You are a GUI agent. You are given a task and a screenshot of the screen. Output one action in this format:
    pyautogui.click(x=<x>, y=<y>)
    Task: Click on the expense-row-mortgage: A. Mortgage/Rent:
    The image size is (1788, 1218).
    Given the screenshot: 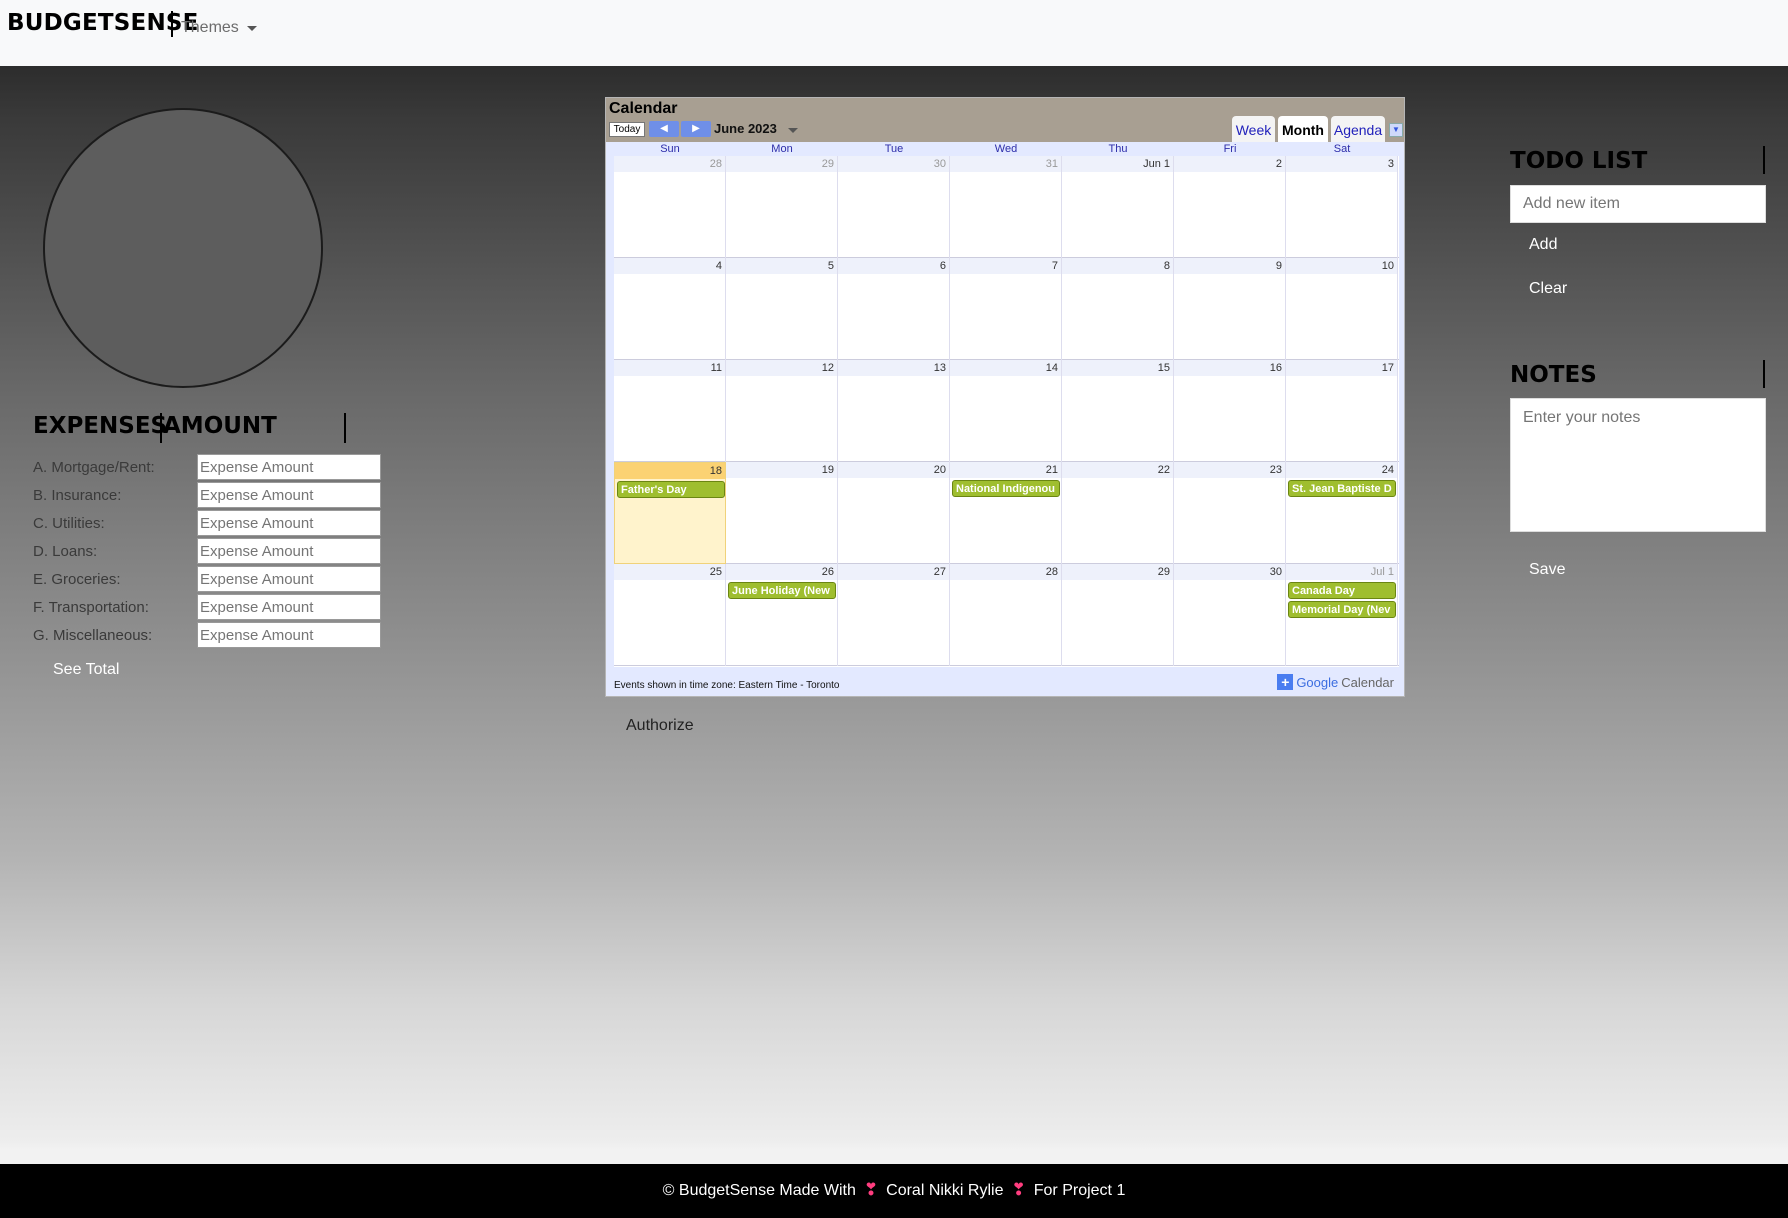 What is the action you would take?
    pyautogui.click(x=207, y=467)
    